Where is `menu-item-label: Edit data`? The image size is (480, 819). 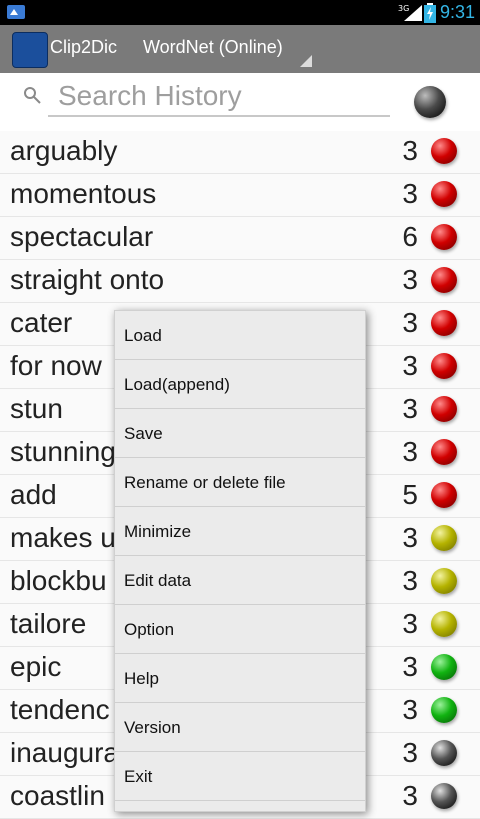
menu-item-label: Edit data is located at coordinates (158, 580).